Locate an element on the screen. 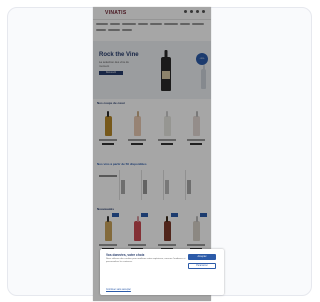 The image size is (320, 302). cookie-banner-title: Vos données, votre choix is located at coordinates (125, 255).